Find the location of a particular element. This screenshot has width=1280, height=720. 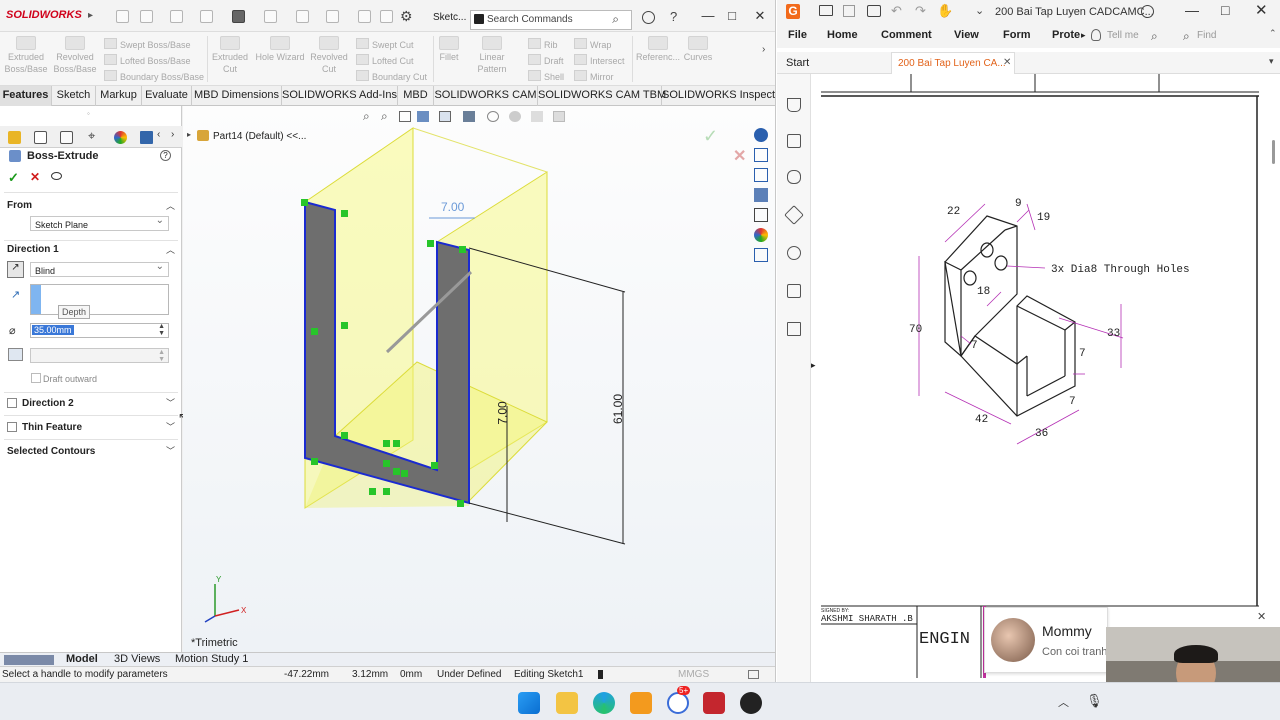

gear-icon: ⚙ is located at coordinates (406, 16).